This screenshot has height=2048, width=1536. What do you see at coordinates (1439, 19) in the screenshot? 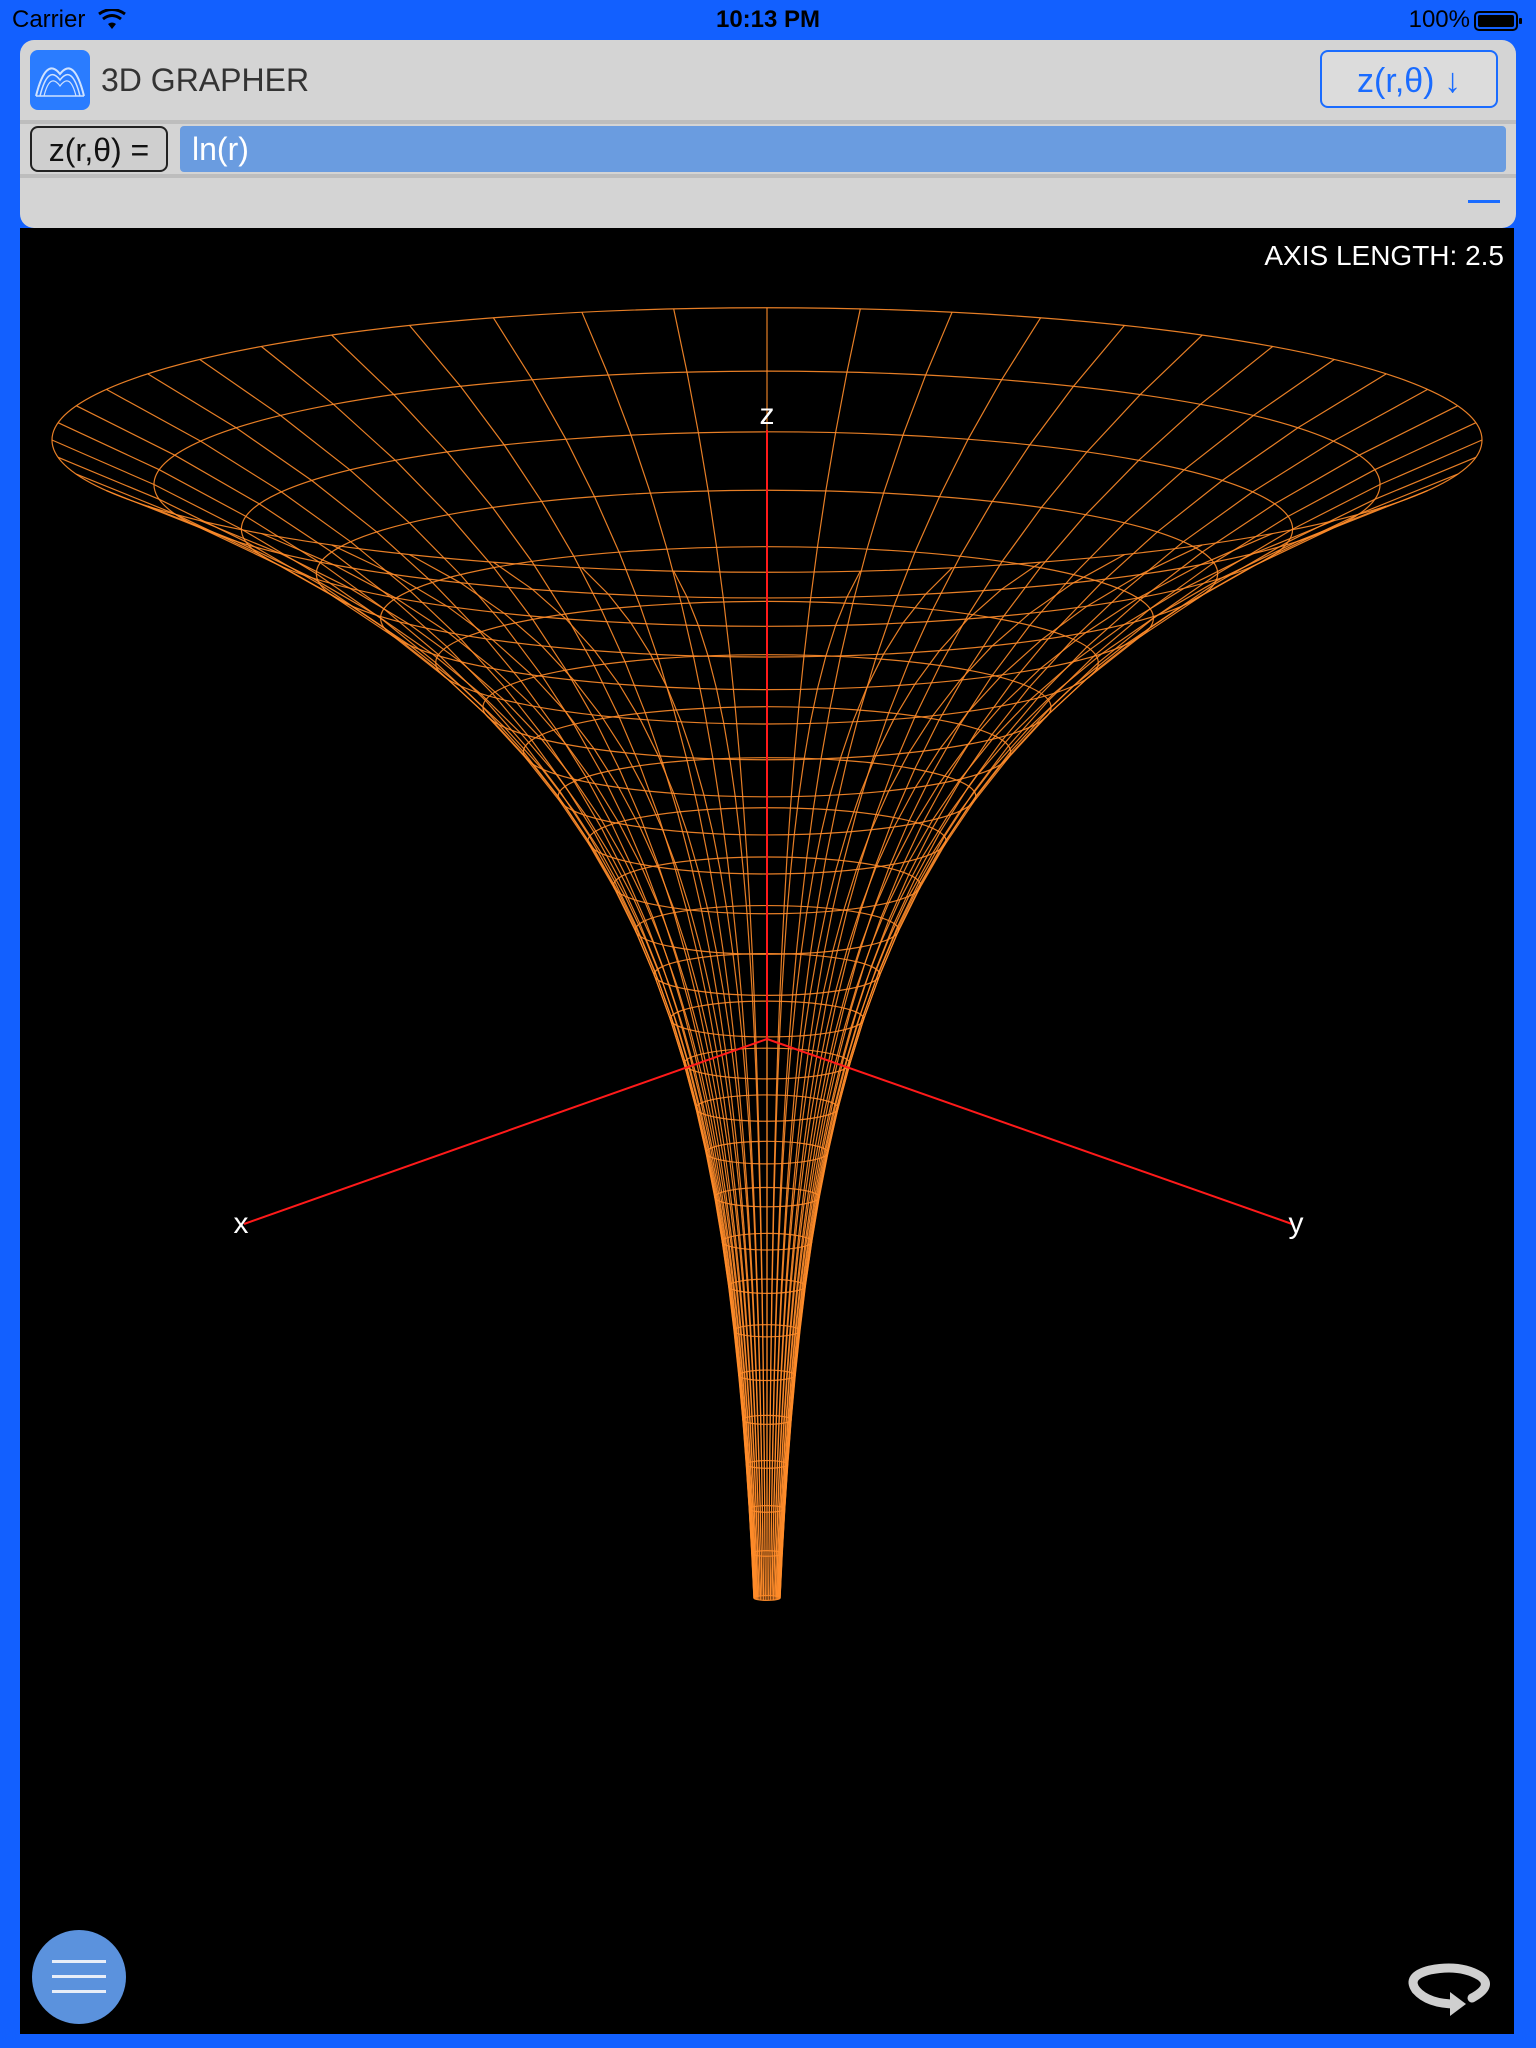
I see `battery-percent: 100%` at bounding box center [1439, 19].